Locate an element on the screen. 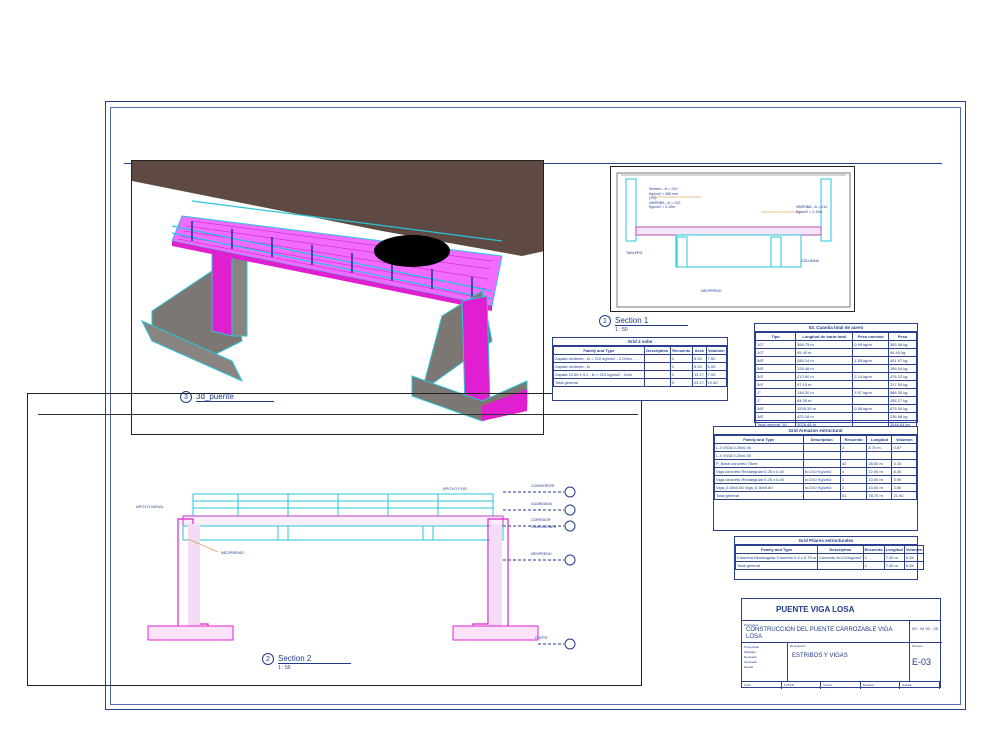  table-cell: 94.45 kg is located at coordinates (902, 352).